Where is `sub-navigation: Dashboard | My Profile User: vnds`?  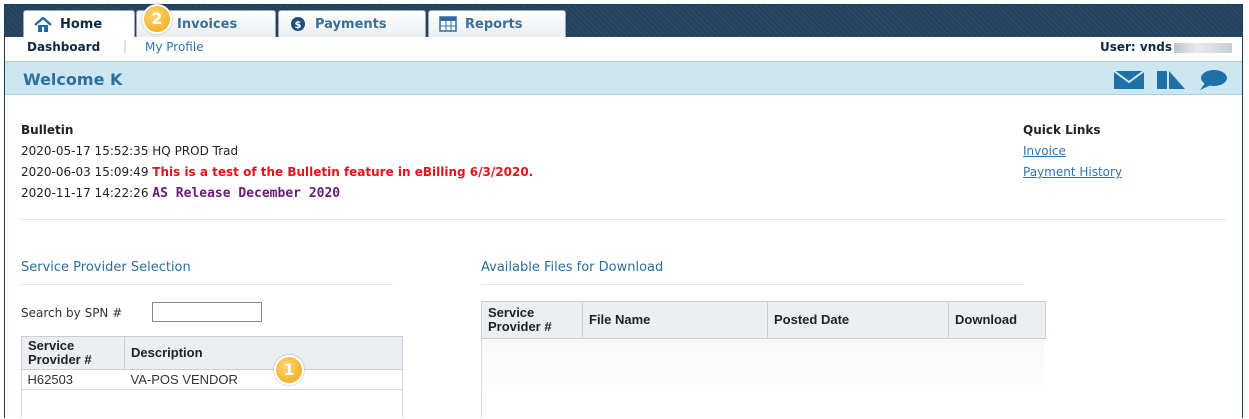 sub-navigation: Dashboard | My Profile User: vnds is located at coordinates (623, 48).